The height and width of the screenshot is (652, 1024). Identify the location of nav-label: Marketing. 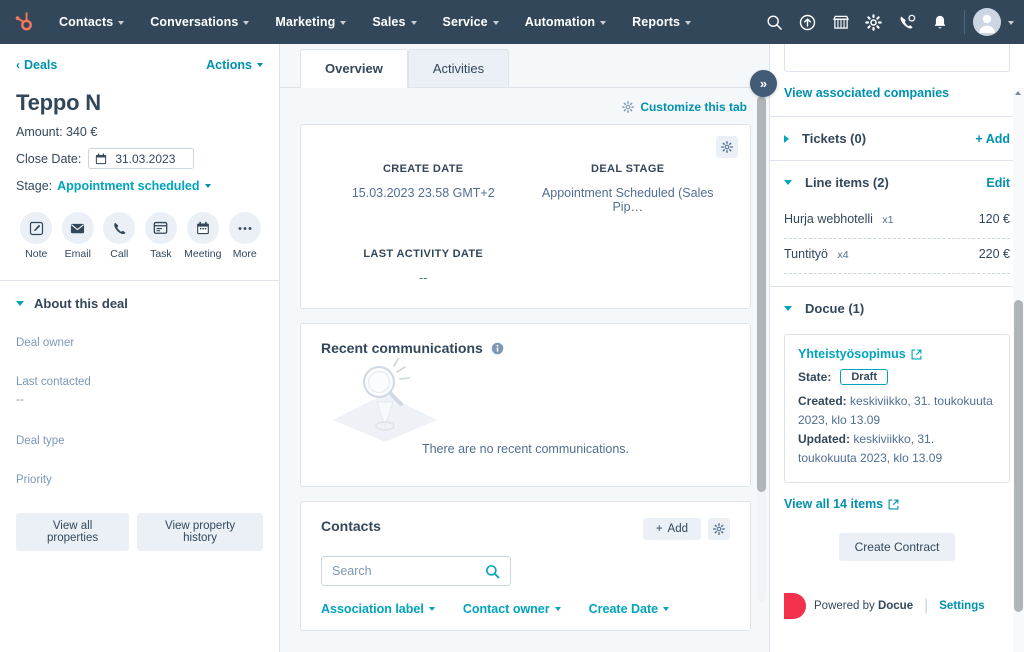
(305, 22).